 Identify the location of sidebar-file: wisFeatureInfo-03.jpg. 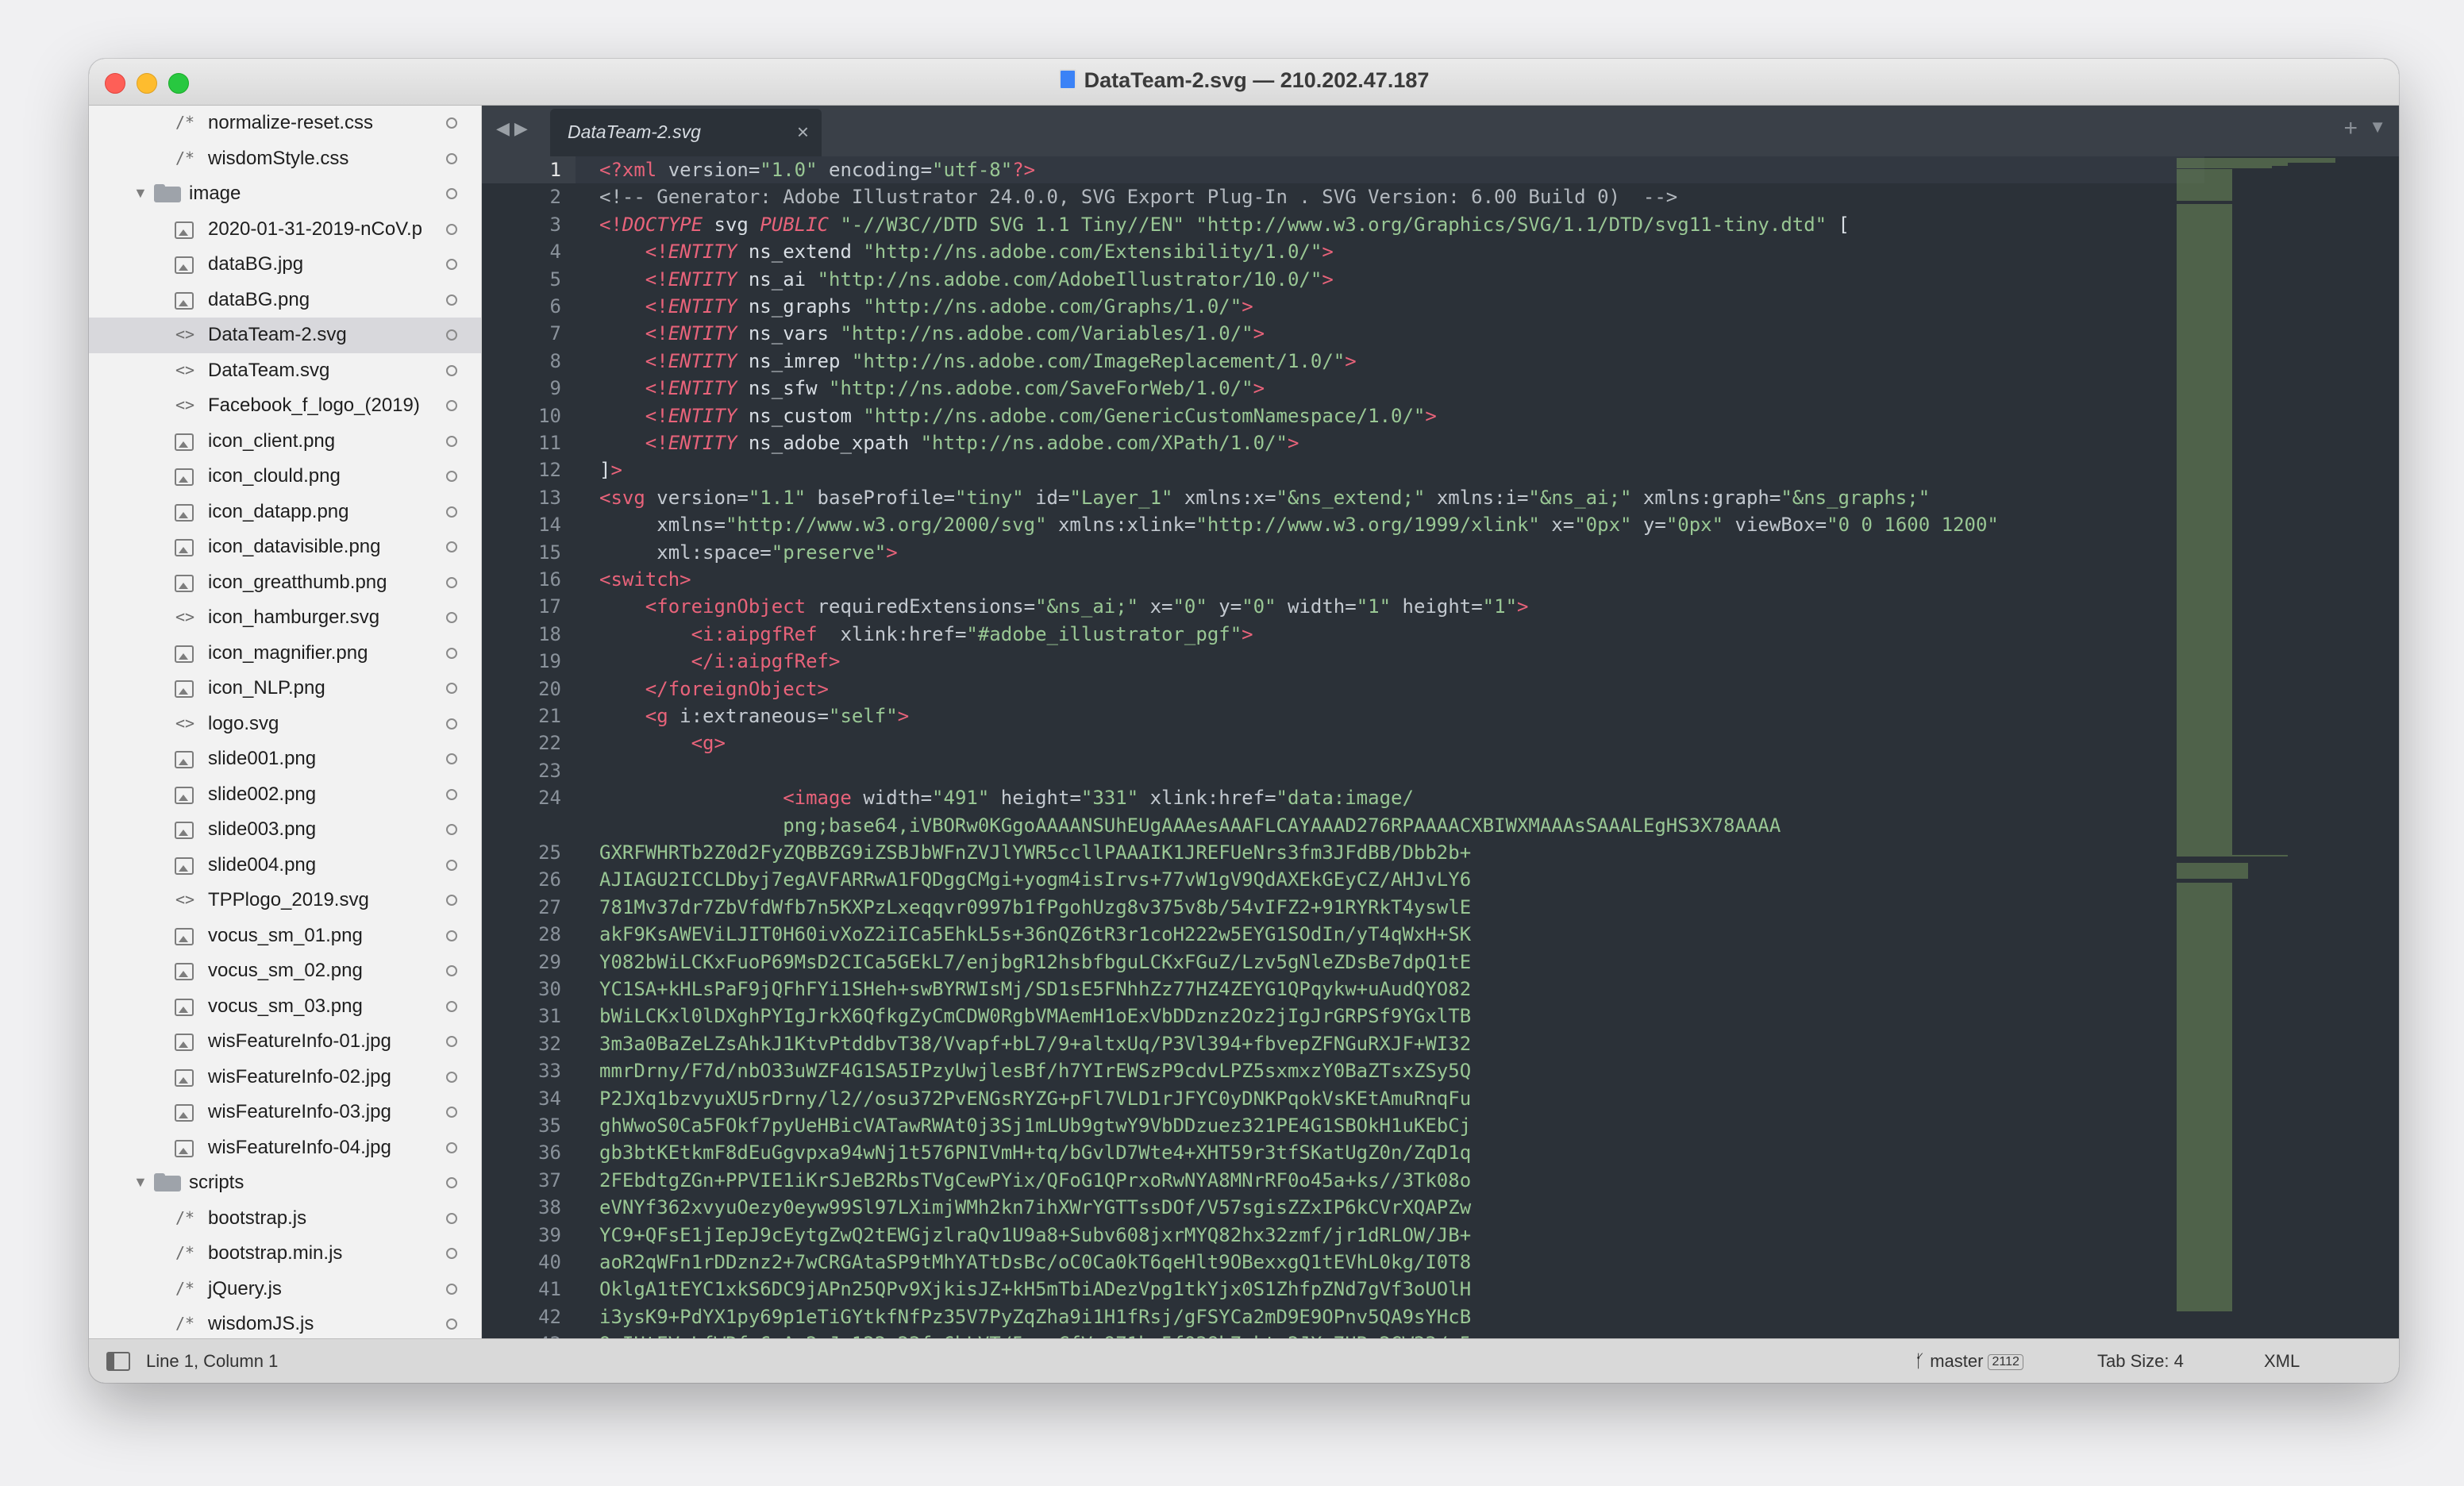
(285, 1112).